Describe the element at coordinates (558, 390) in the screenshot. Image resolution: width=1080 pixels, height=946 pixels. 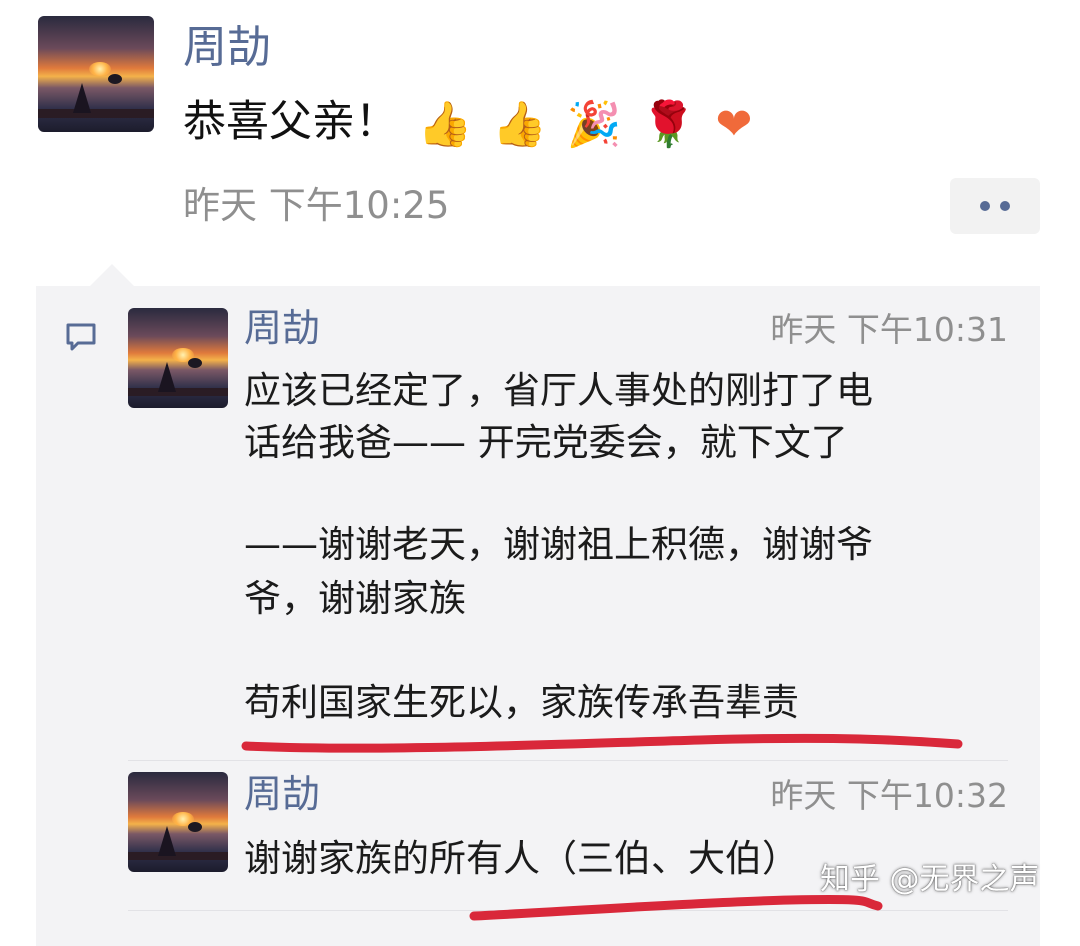
I see `comment-text-line: 应该已经定了，省厅人事处的刚打了电` at that location.